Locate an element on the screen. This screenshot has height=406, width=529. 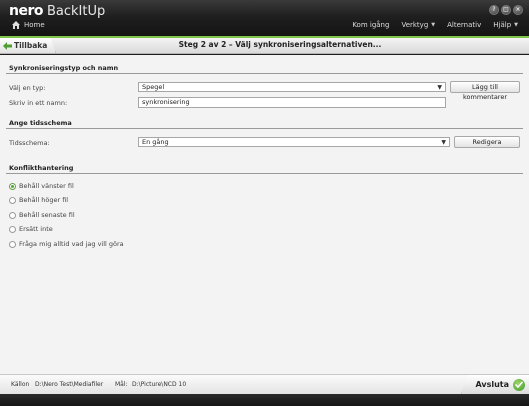
logo-brand: nero is located at coordinates (26, 11).